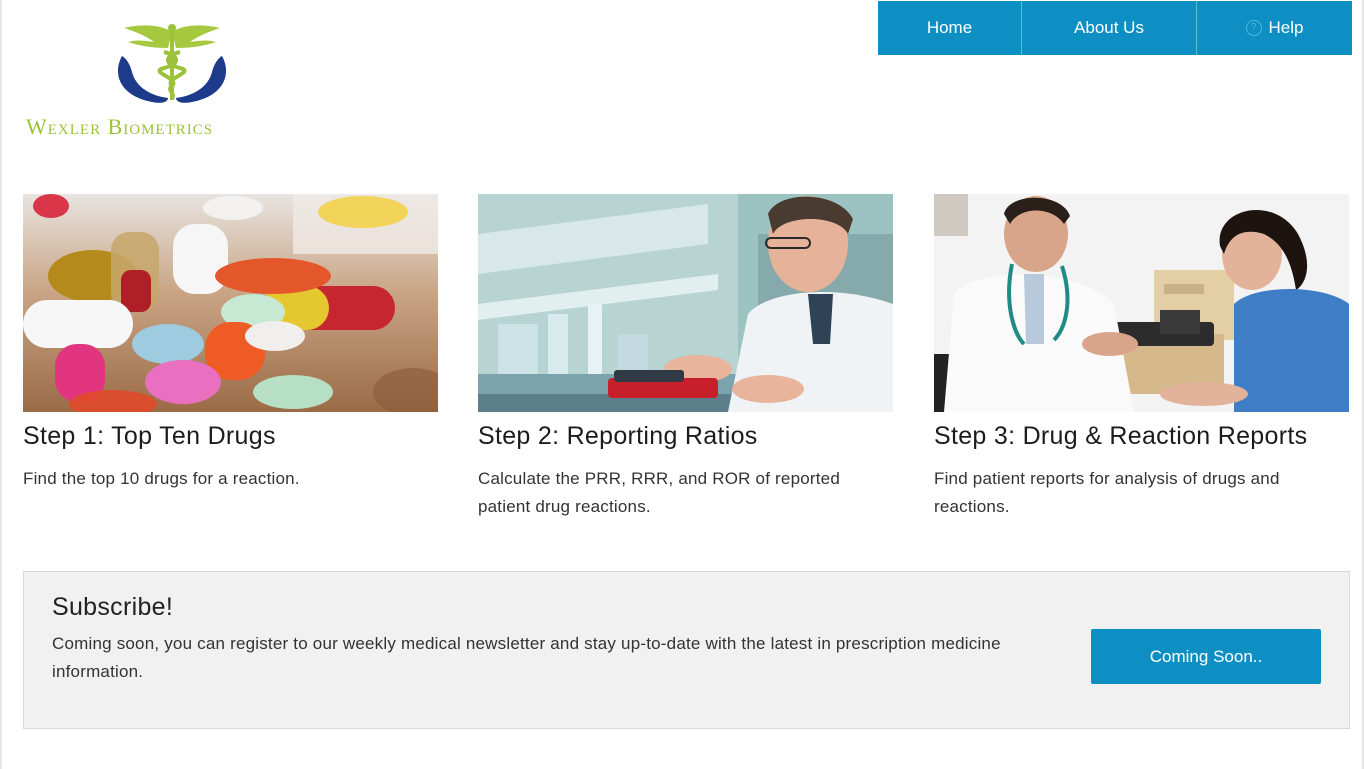  What do you see at coordinates (685, 303) in the screenshot?
I see `lab-scientist-photo` at bounding box center [685, 303].